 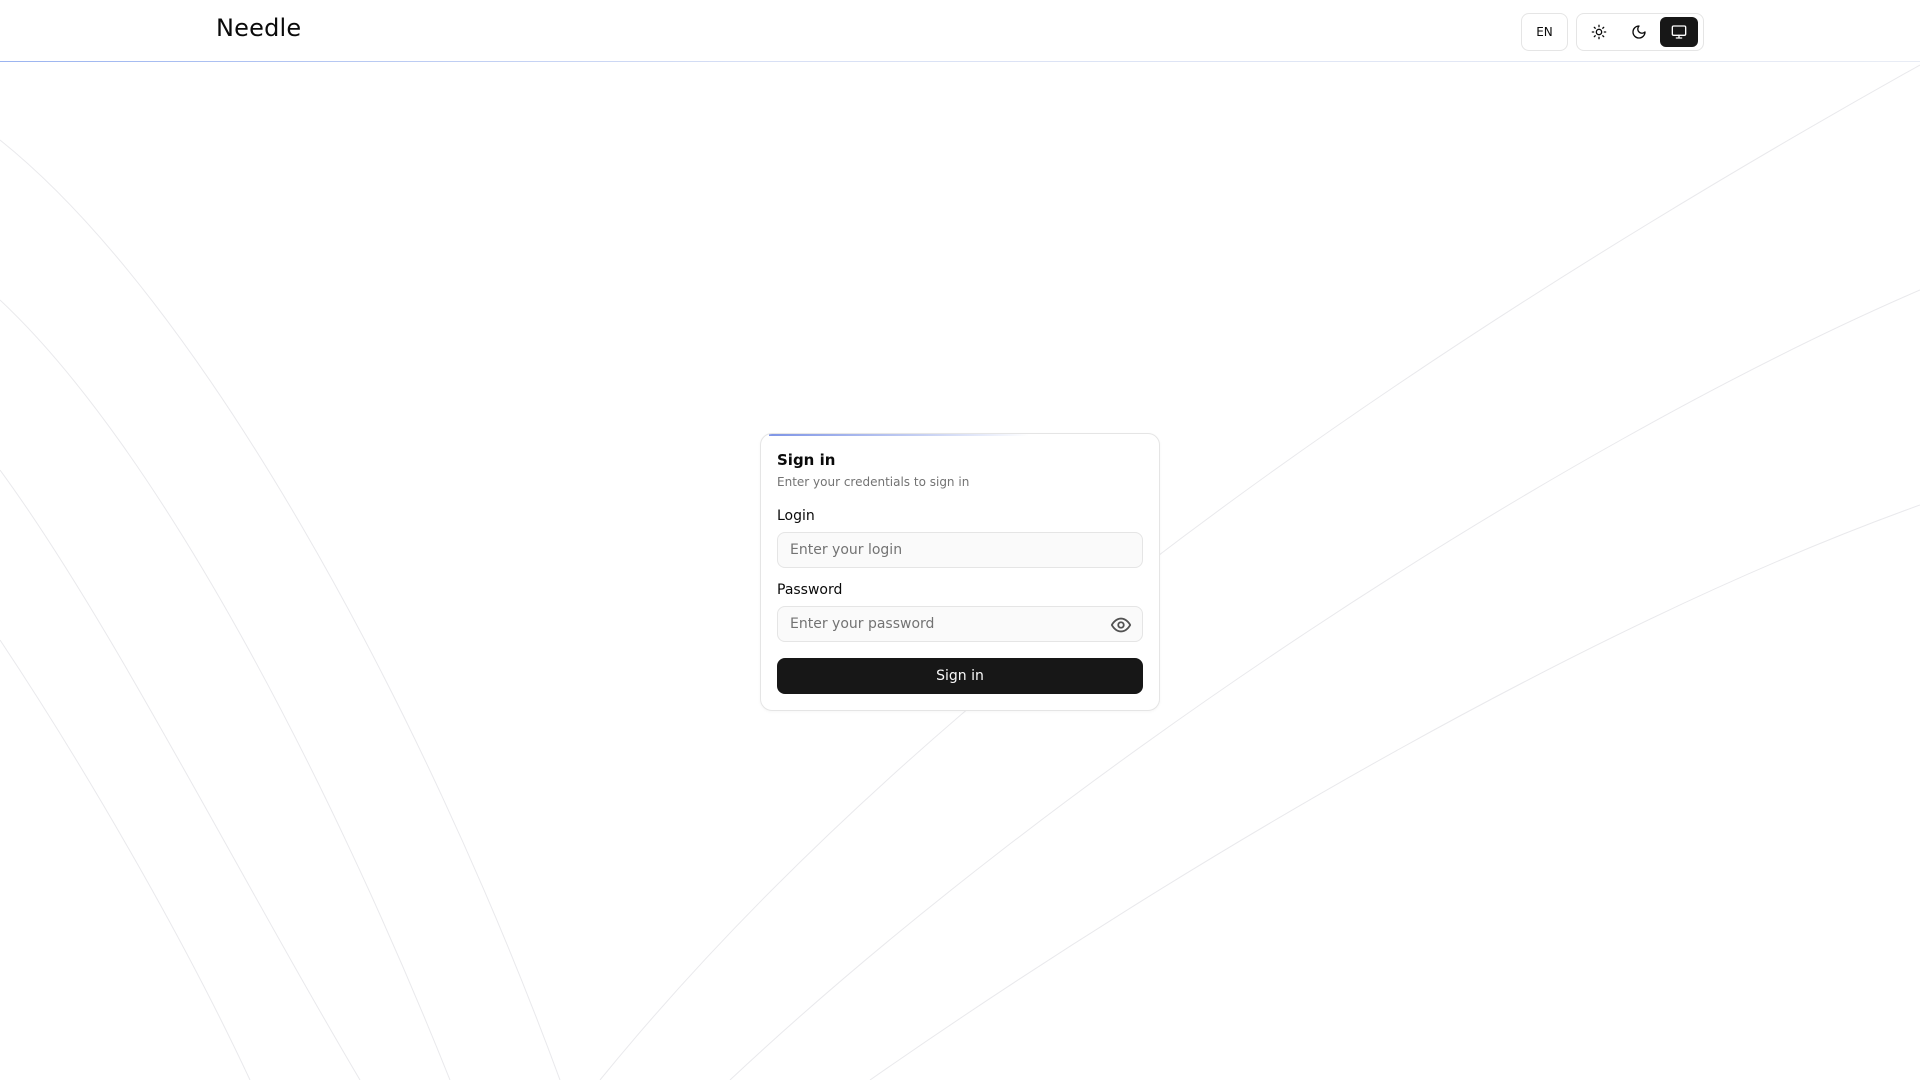 I want to click on header-divider, so click(x=960, y=61).